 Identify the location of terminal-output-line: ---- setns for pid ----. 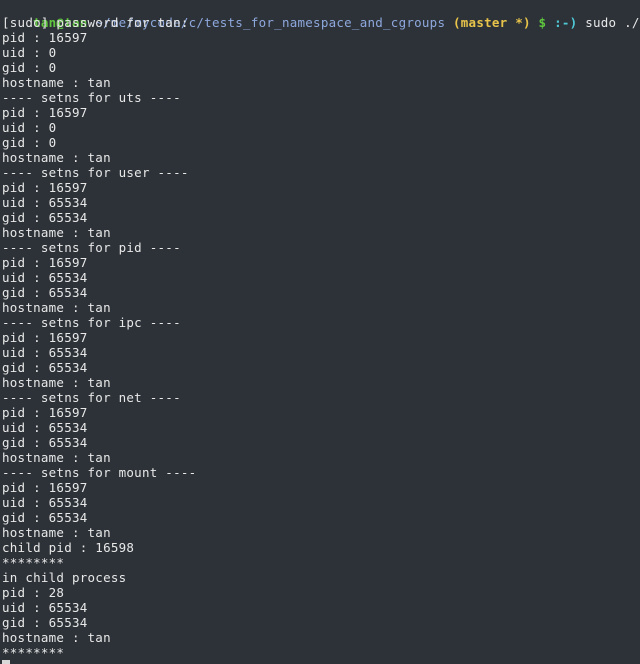
(91, 247).